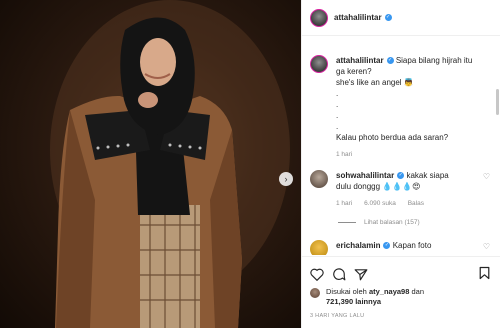  I want to click on likes-prefix: Disukai oleh, so click(346, 291).